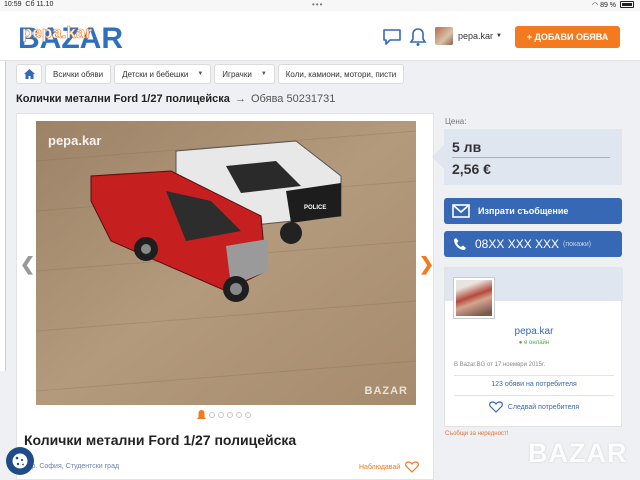 This screenshot has height=480, width=640. I want to click on police-badge: POLICE, so click(315, 208).